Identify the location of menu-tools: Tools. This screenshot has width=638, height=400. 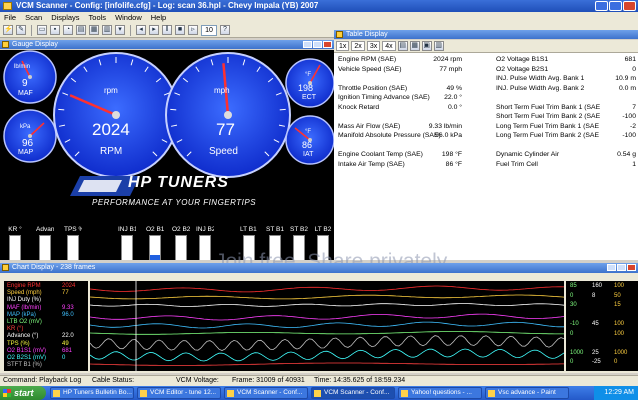
(98, 17).